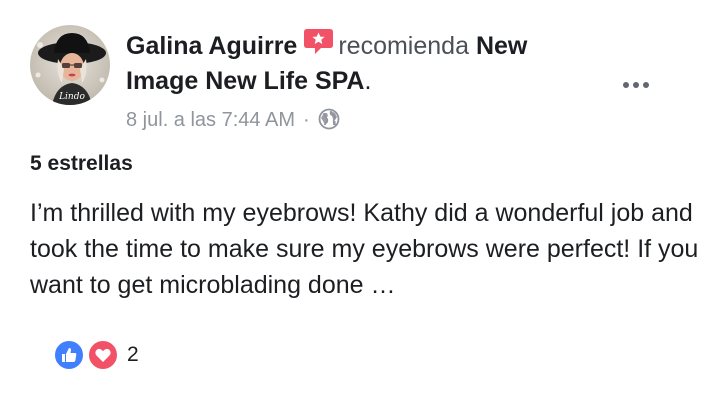 The width and height of the screenshot is (720, 401). What do you see at coordinates (210, 120) in the screenshot?
I see `timestamp-link: 8 jul. a las 7:44 AM` at bounding box center [210, 120].